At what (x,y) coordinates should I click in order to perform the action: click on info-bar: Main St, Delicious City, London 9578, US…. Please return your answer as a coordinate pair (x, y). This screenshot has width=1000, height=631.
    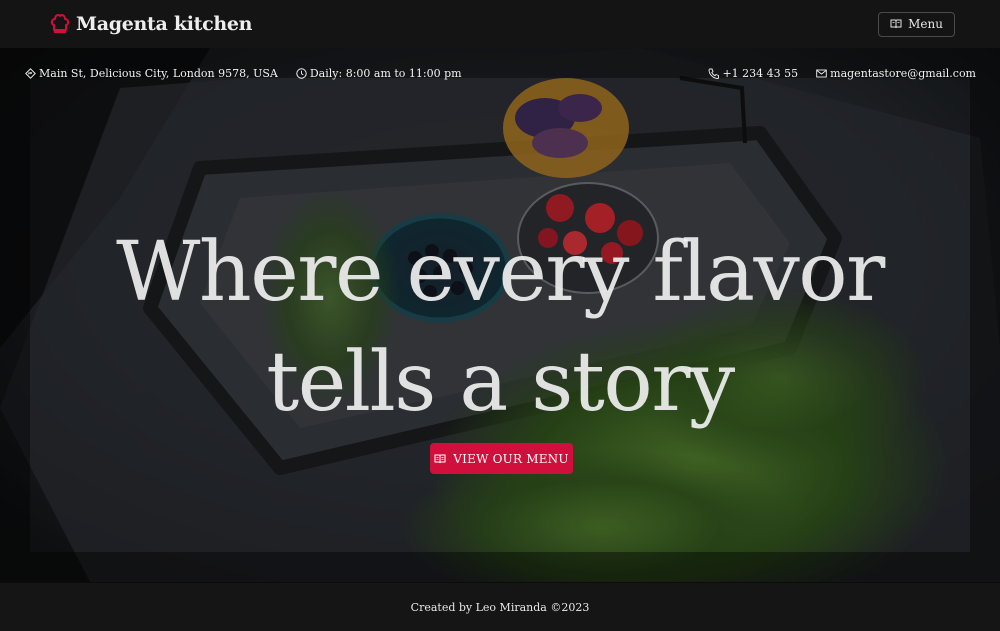
    Looking at the image, I should click on (500, 73).